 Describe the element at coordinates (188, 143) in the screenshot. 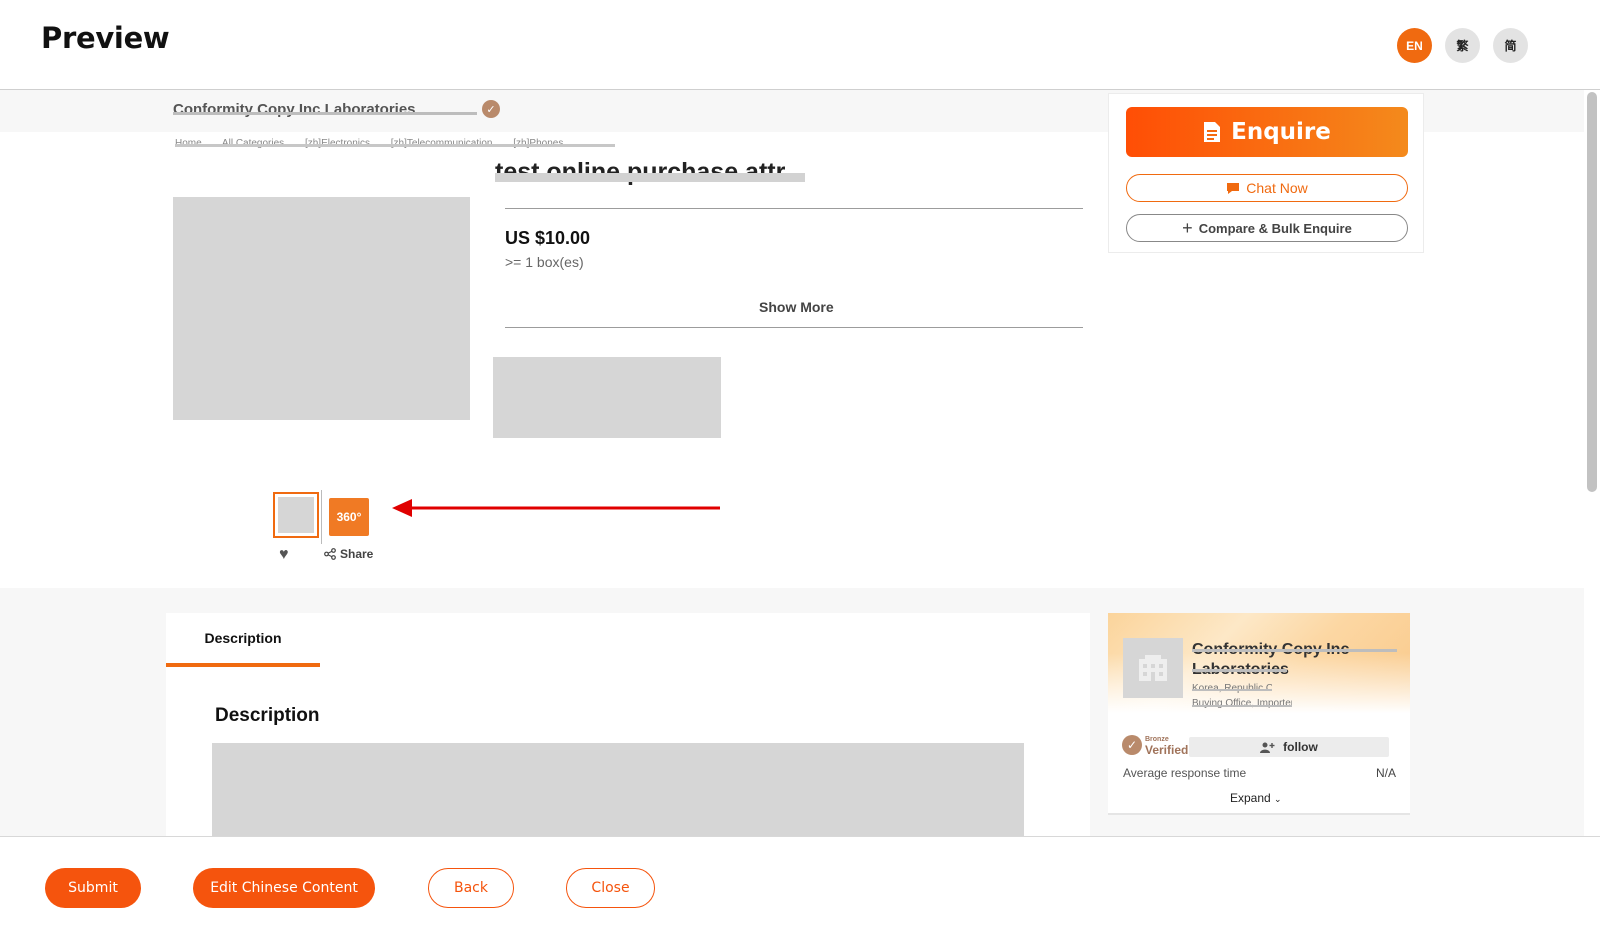

I see `breadcrumb-item: Home` at that location.